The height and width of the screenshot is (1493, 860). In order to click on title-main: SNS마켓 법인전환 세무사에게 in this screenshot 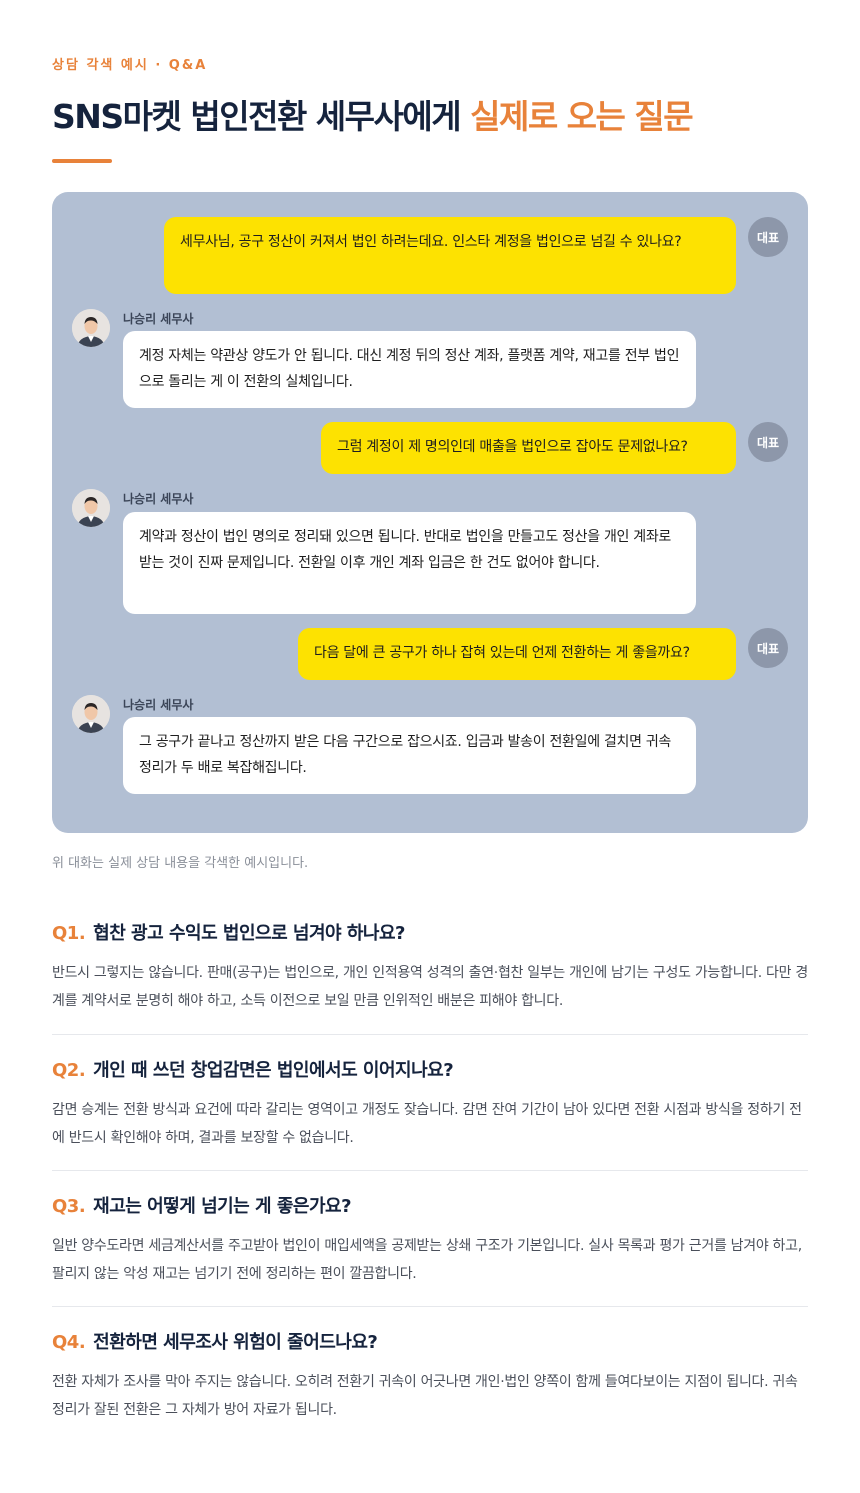, I will do `click(261, 116)`.